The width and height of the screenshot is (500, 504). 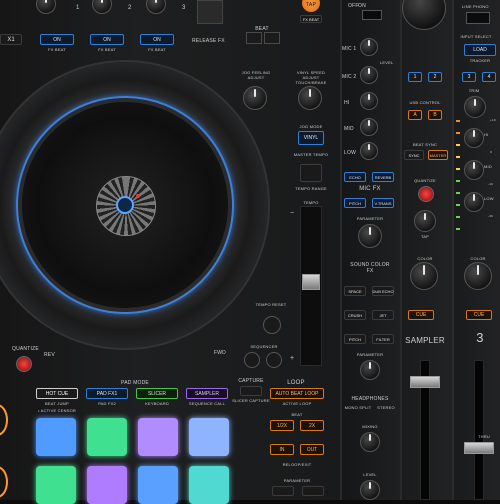 What do you see at coordinates (370, 490) in the screenshot?
I see `headphone-level-knob` at bounding box center [370, 490].